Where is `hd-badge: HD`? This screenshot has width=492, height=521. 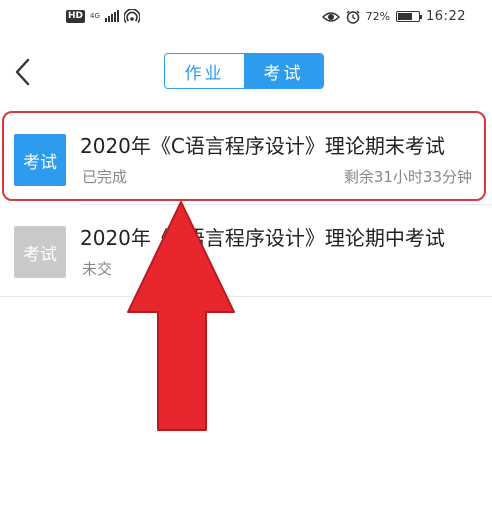
hd-badge: HD is located at coordinates (76, 16).